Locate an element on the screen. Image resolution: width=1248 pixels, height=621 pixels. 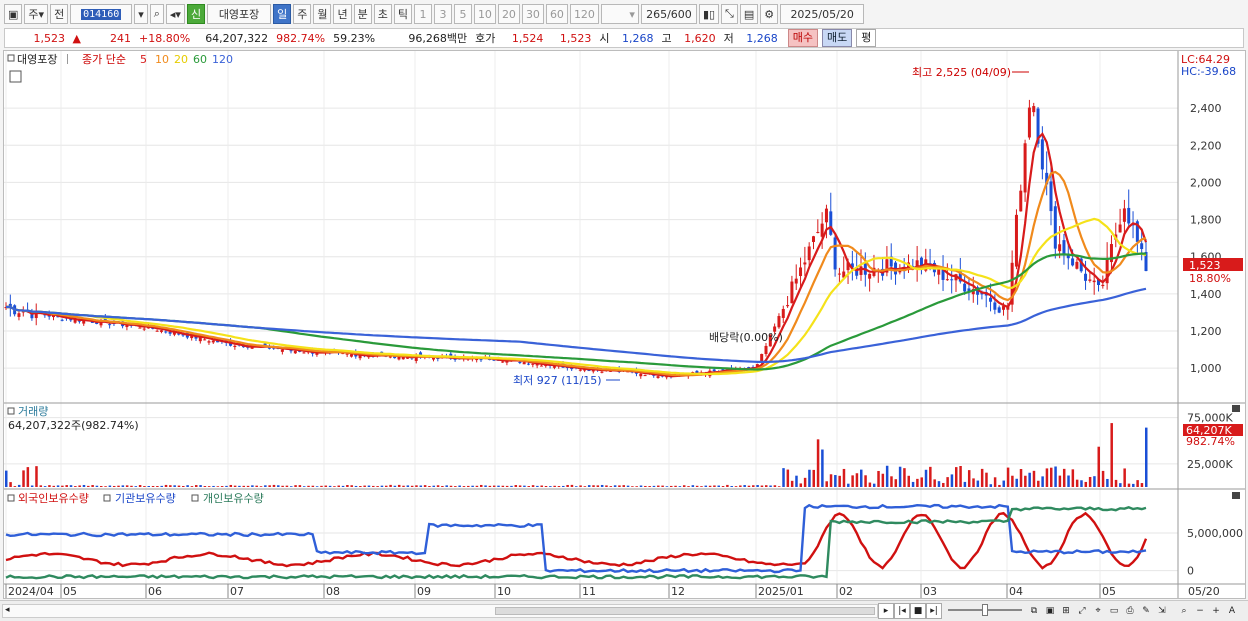
scroll-thumb is located at coordinates (685, 611).